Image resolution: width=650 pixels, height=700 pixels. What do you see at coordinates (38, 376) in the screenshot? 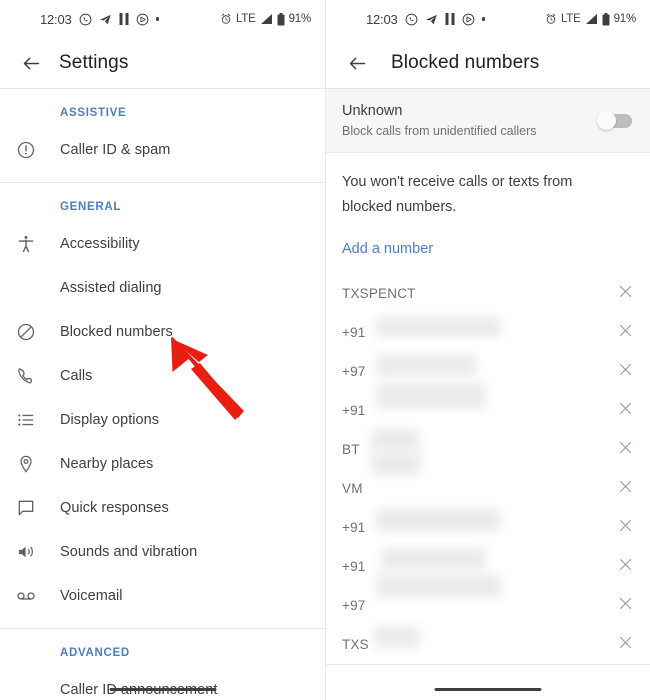
I see `phone-icon` at bounding box center [38, 376].